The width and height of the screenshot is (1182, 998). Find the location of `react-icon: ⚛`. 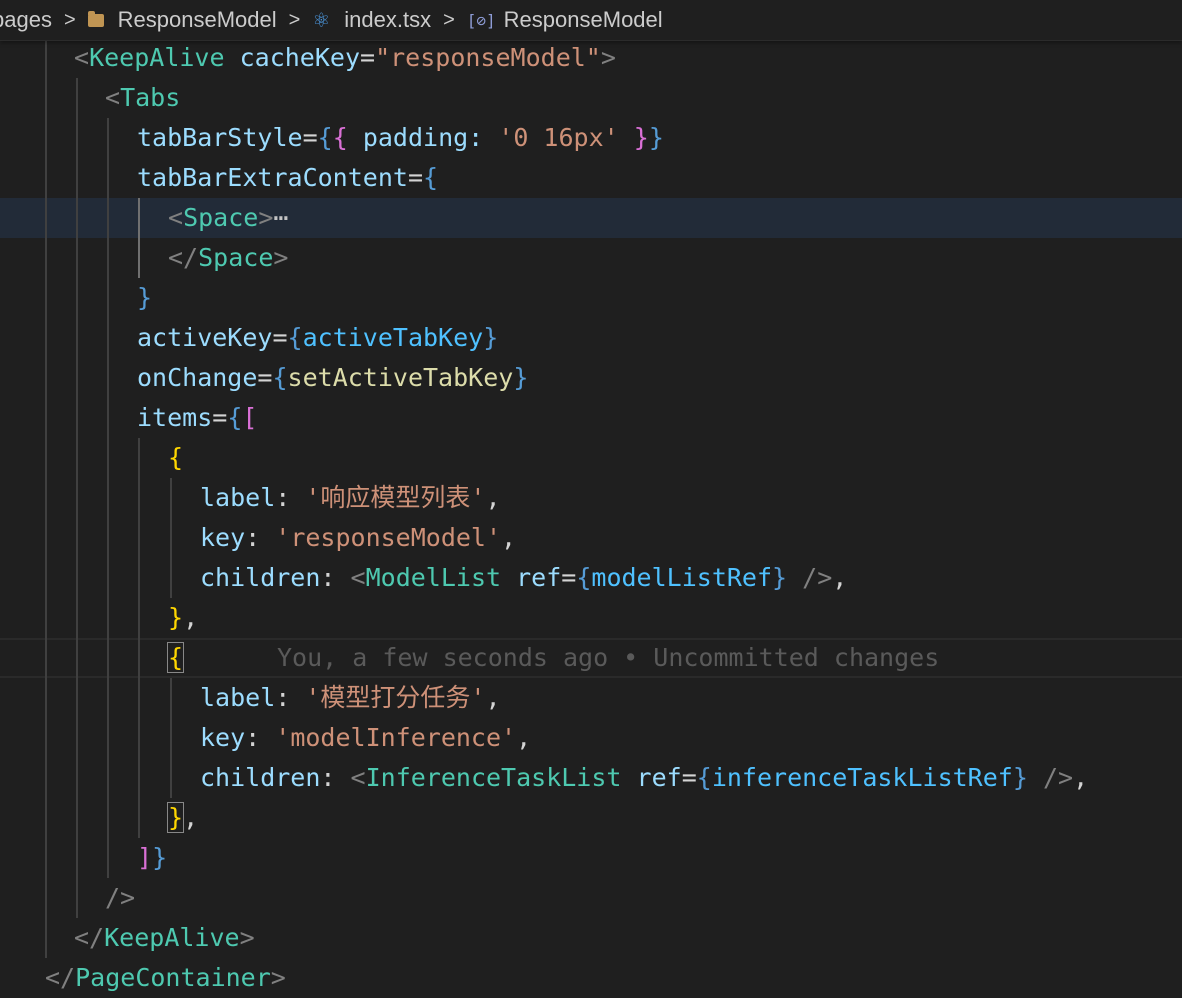

react-icon: ⚛ is located at coordinates (321, 20).